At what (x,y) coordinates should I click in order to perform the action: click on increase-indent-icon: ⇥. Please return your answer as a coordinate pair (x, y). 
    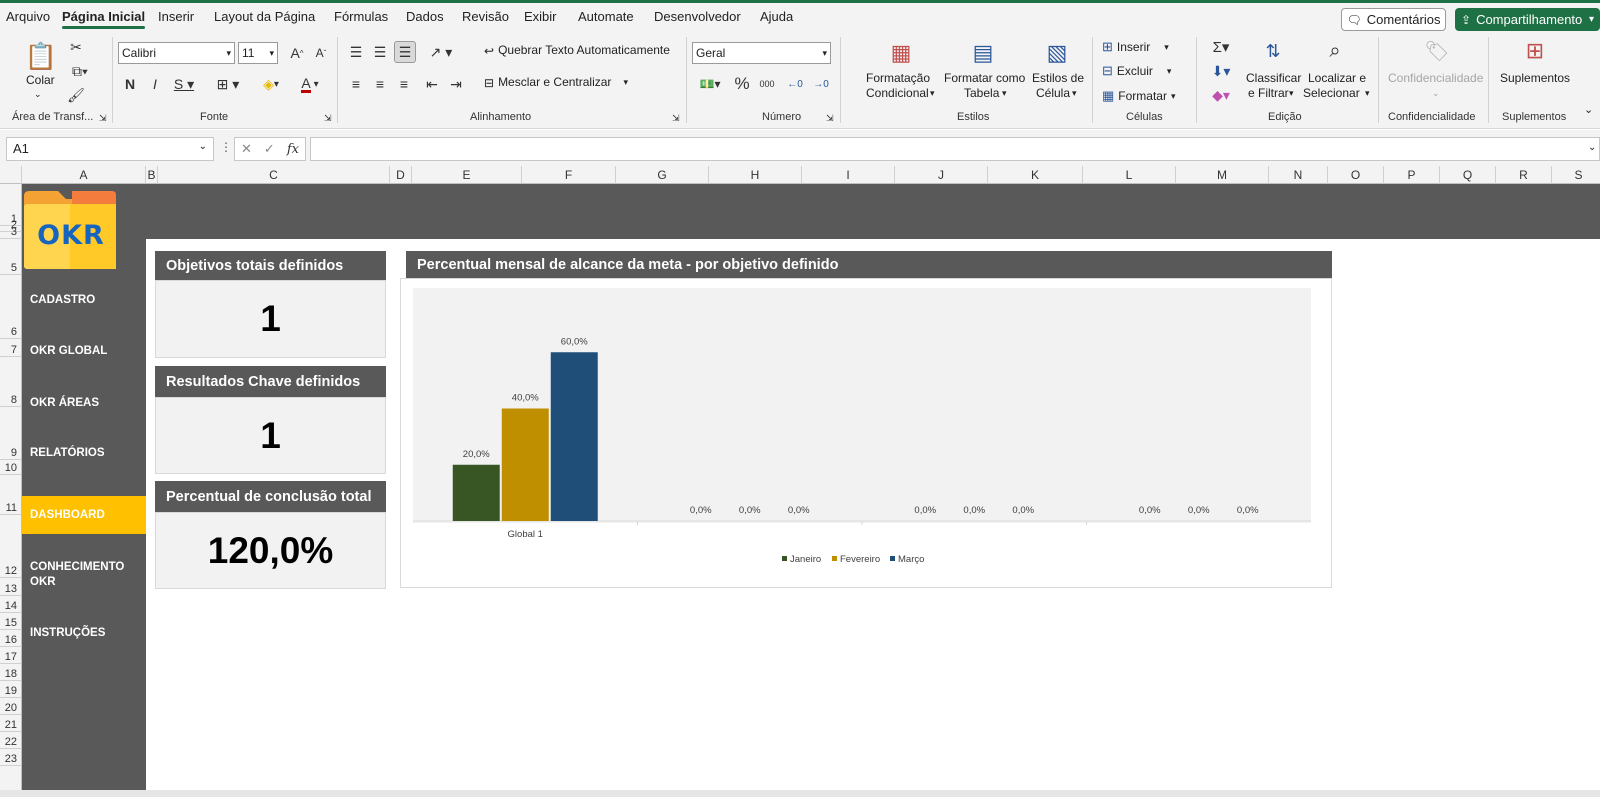
    Looking at the image, I should click on (456, 84).